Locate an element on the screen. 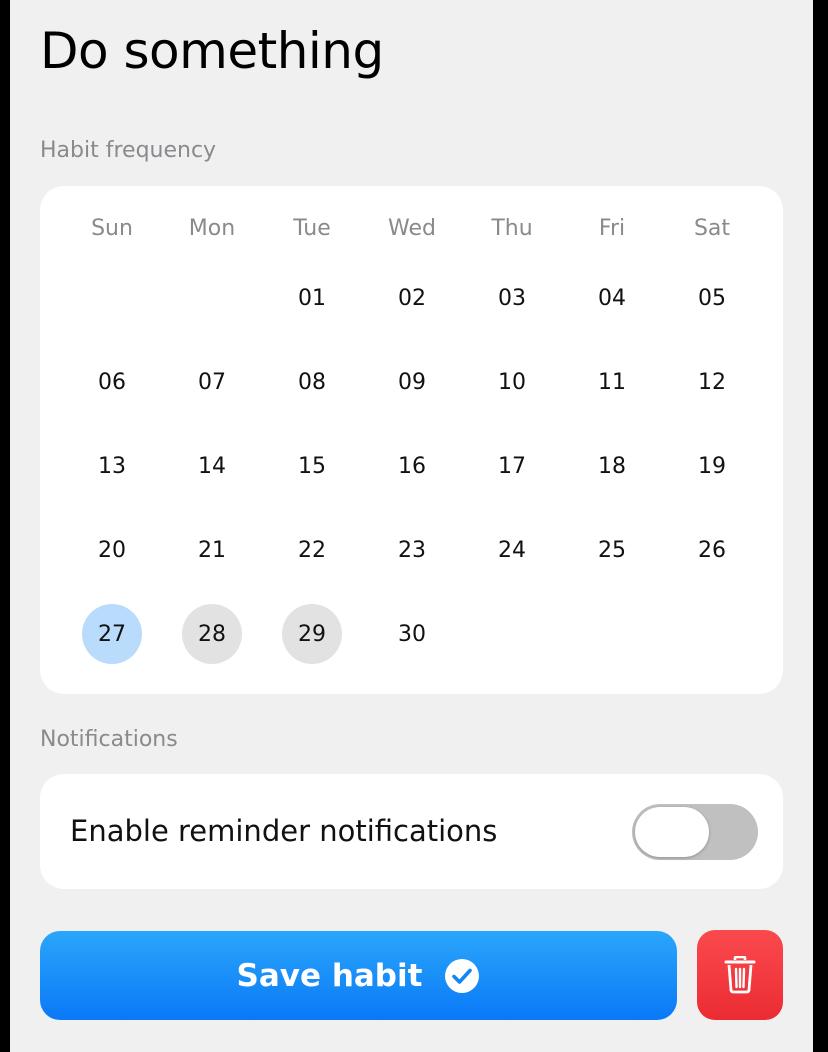 This screenshot has width=828, height=1052. calendar-day-13: 13 is located at coordinates (112, 466).